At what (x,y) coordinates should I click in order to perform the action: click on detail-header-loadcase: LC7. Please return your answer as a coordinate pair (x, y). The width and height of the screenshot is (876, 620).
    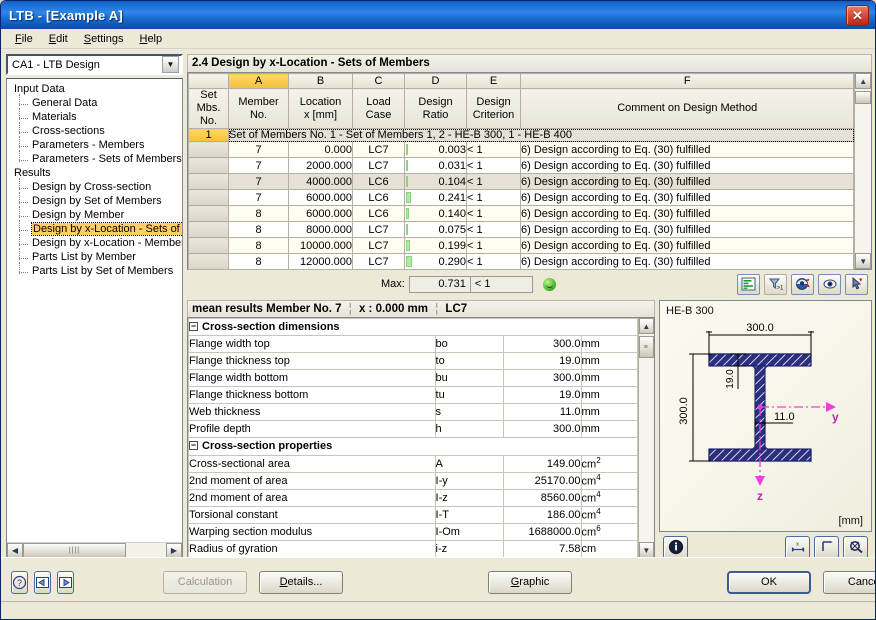
    Looking at the image, I should click on (456, 309).